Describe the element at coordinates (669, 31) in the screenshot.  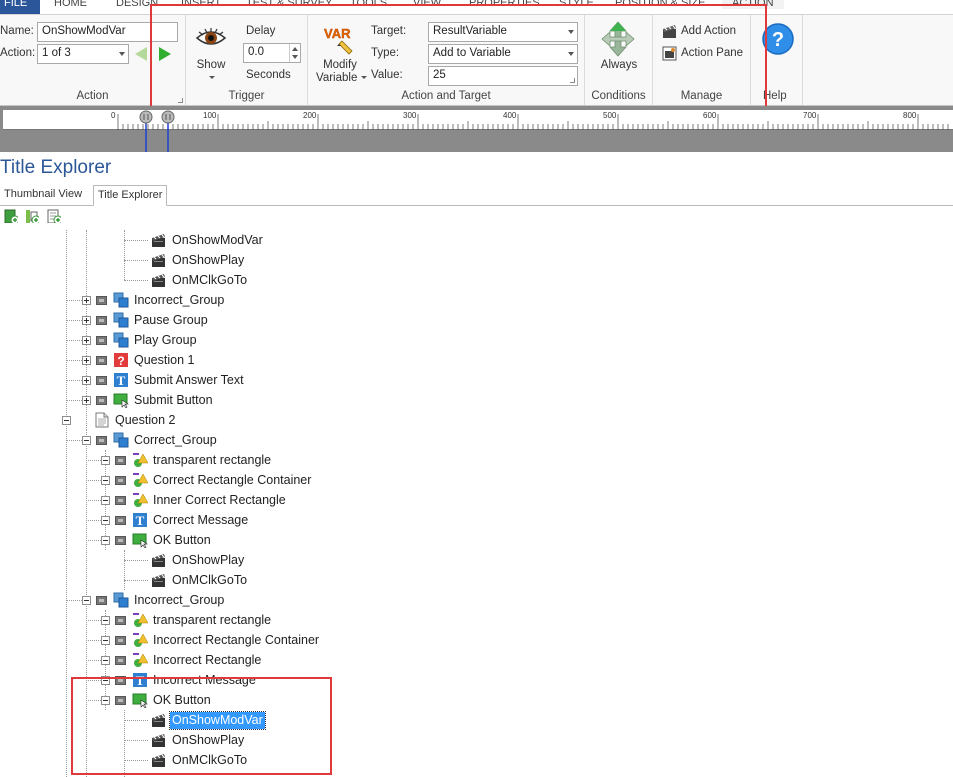
I see `add-action-icon` at that location.